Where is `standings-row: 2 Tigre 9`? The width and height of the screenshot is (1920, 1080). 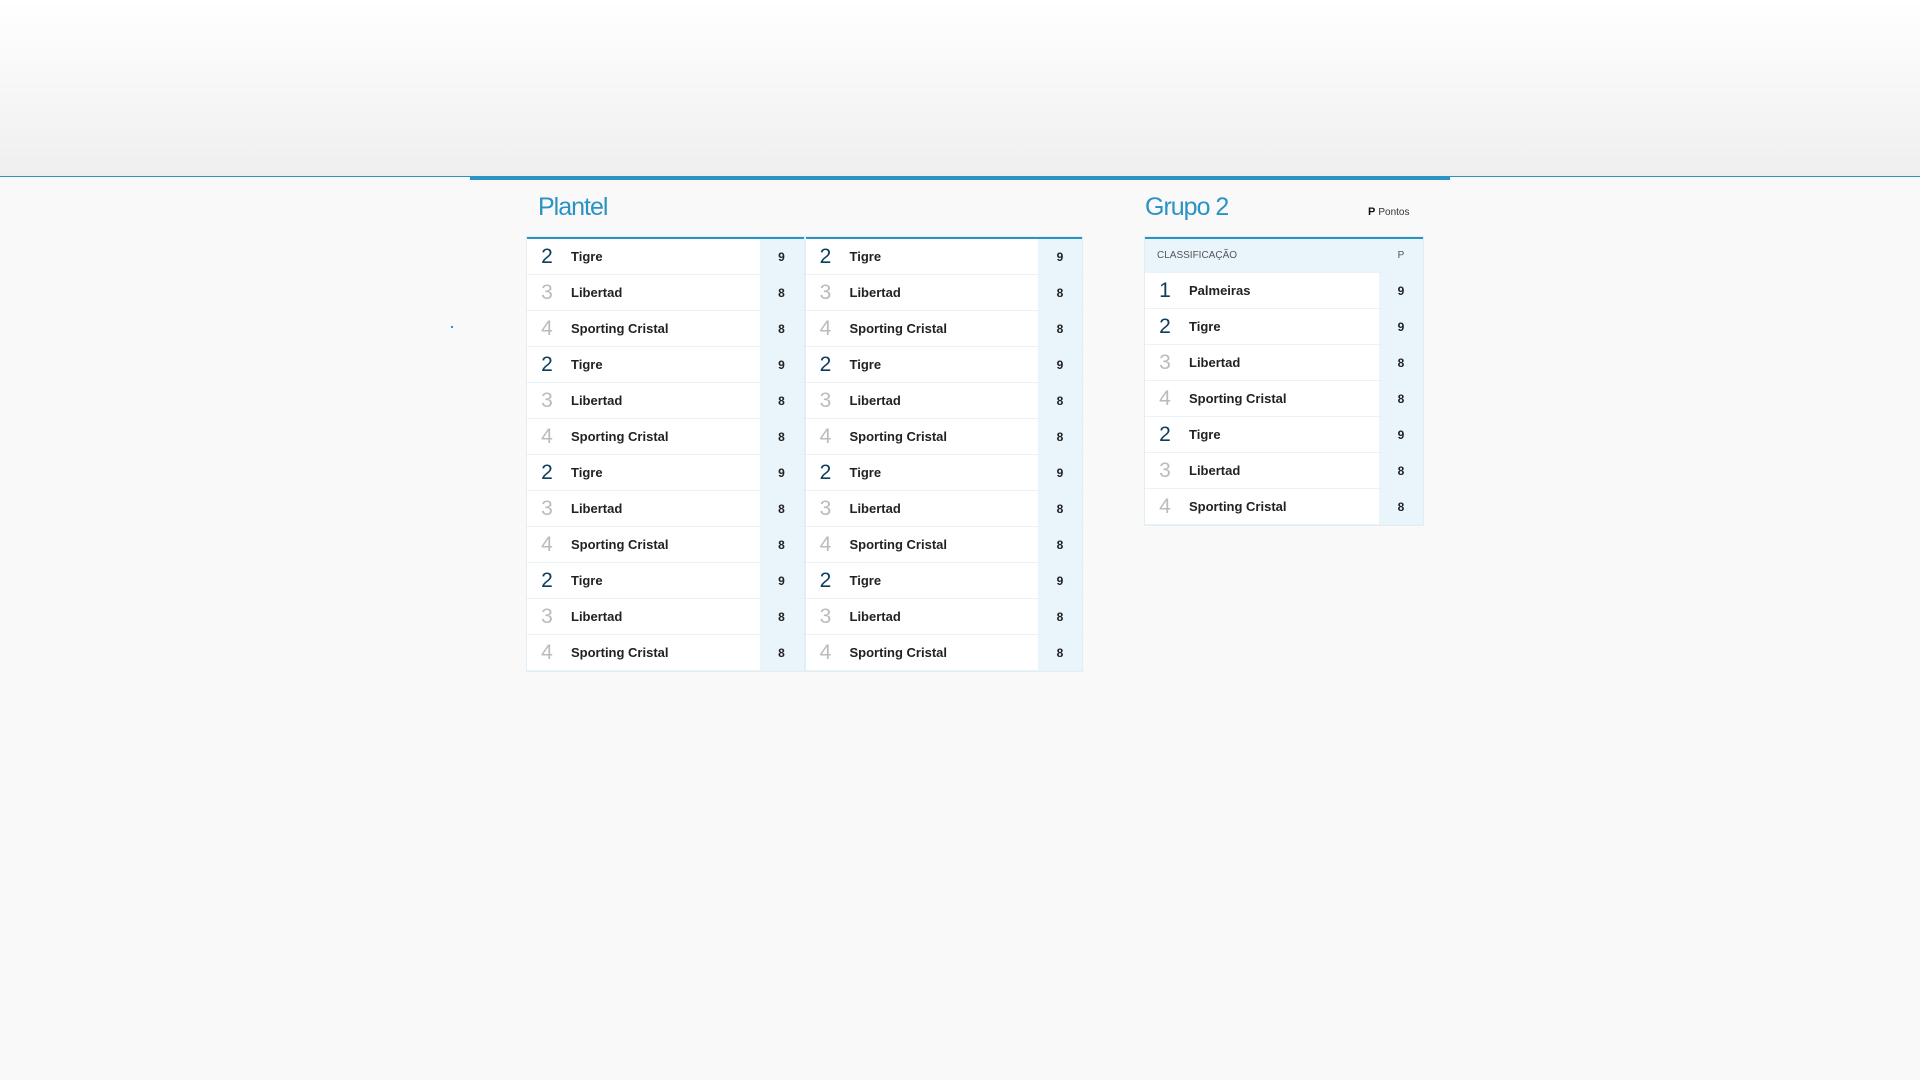 standings-row: 2 Tigre 9 is located at coordinates (1284, 326).